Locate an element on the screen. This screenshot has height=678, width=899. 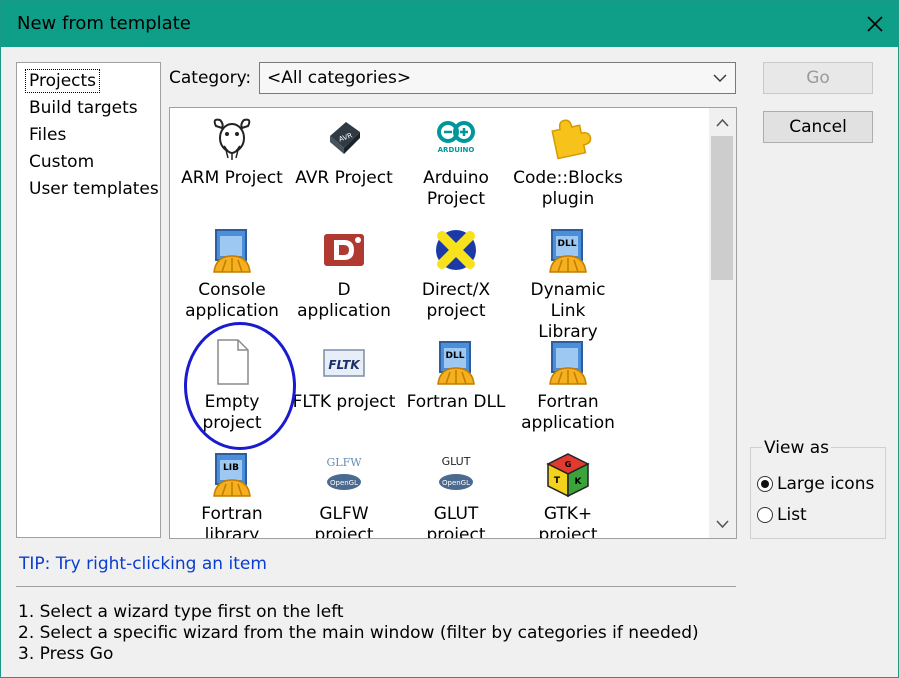
glut-icon-subtext: OpenGL is located at coordinates (456, 483).